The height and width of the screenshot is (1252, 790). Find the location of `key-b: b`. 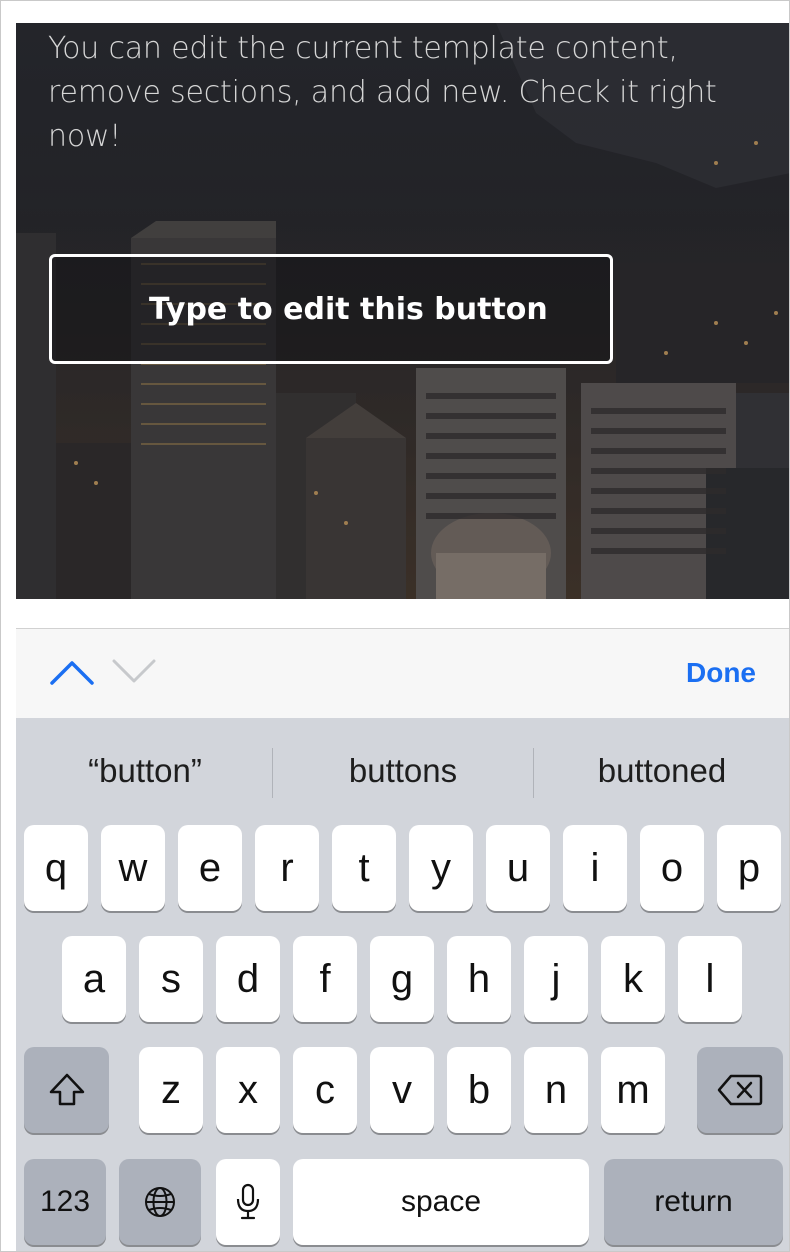

key-b: b is located at coordinates (479, 1090).